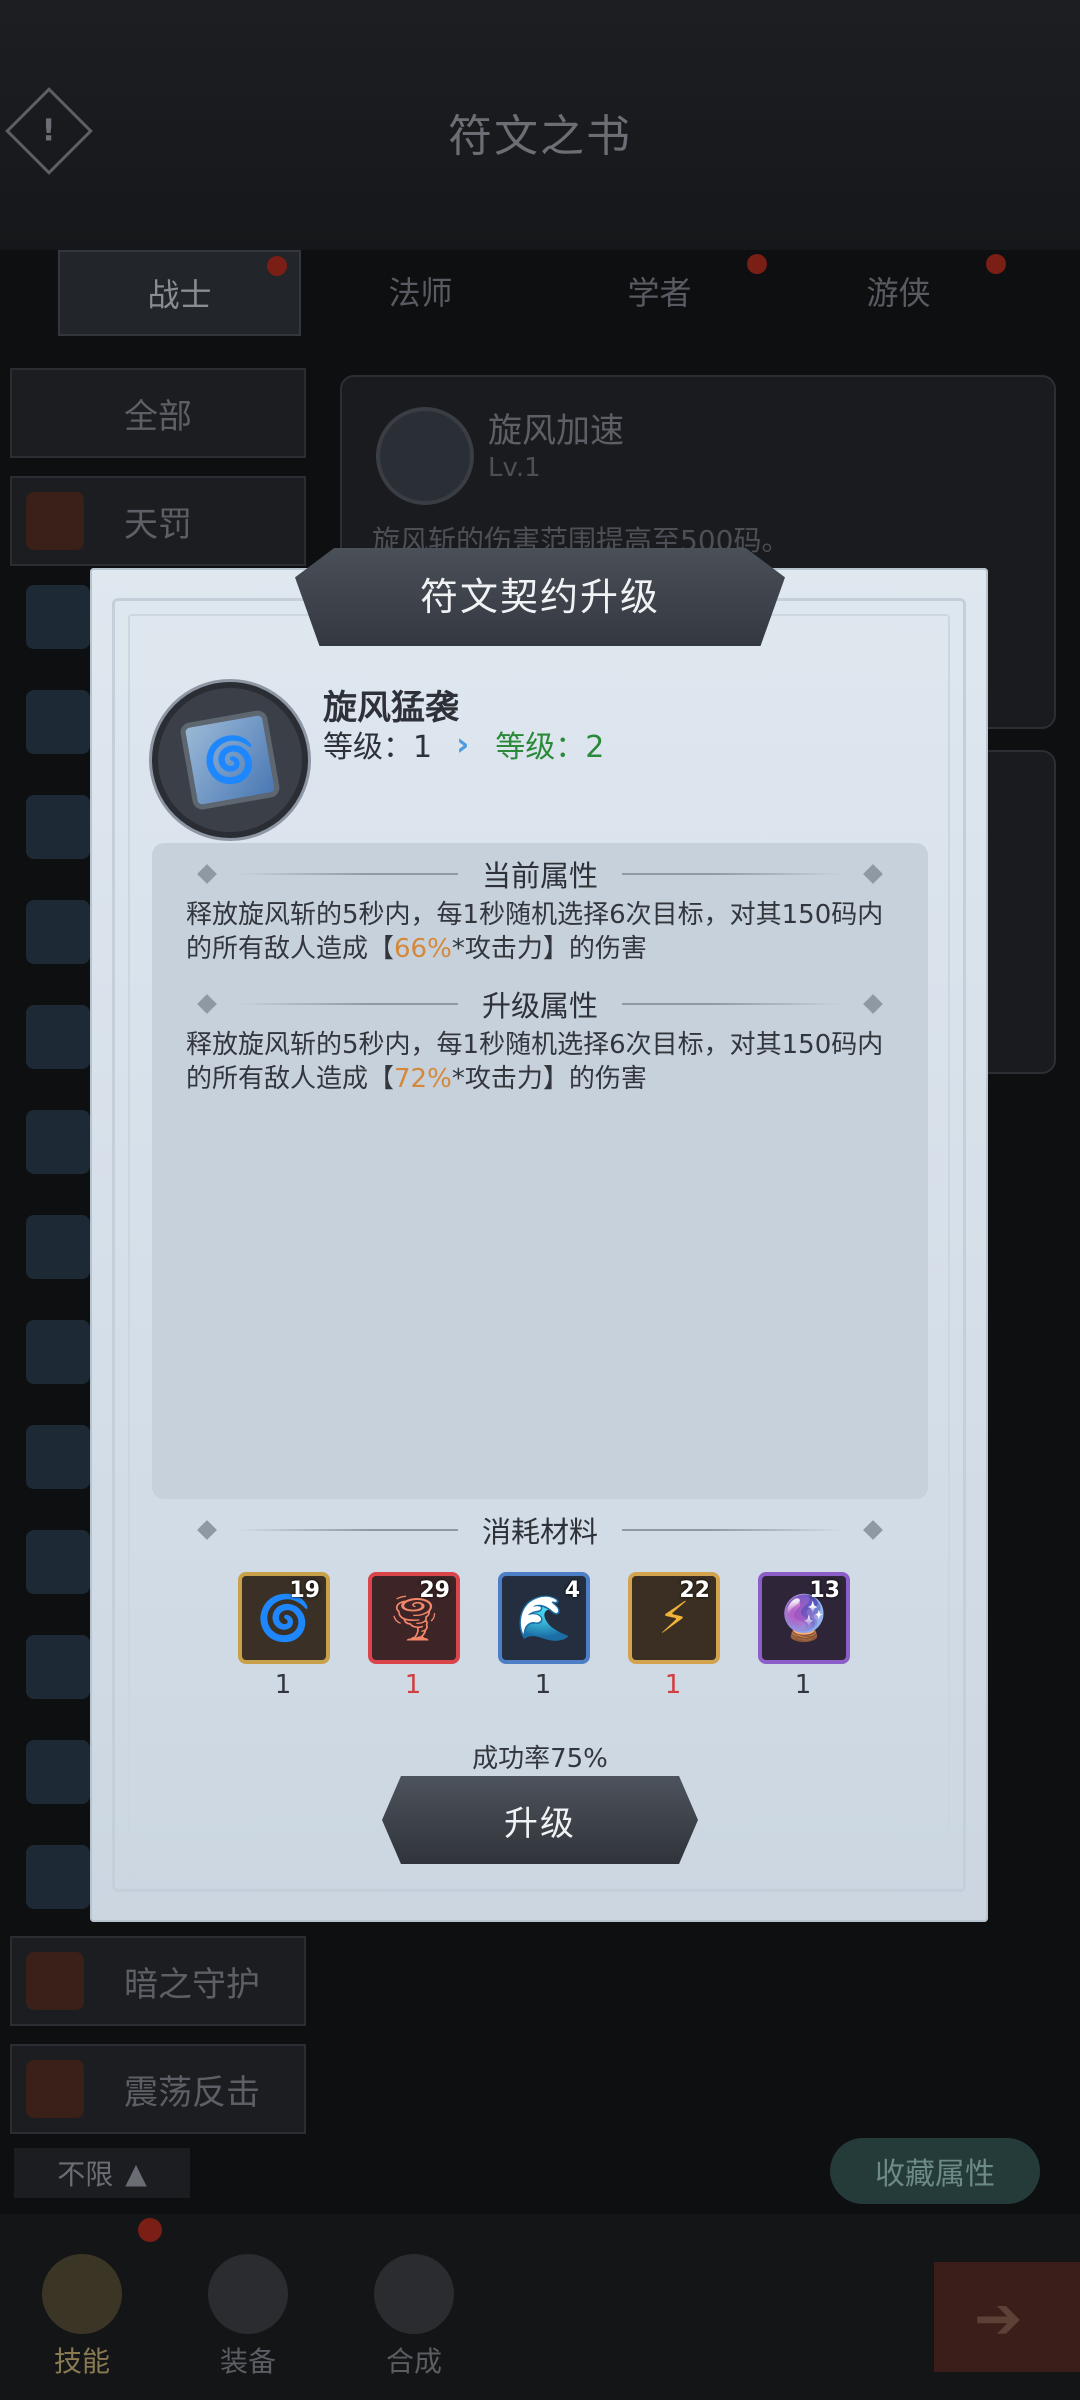 This screenshot has width=1080, height=2400. Describe the element at coordinates (158, 2089) in the screenshot. I see `sidebar-item-shock-counter: 震荡反击` at that location.